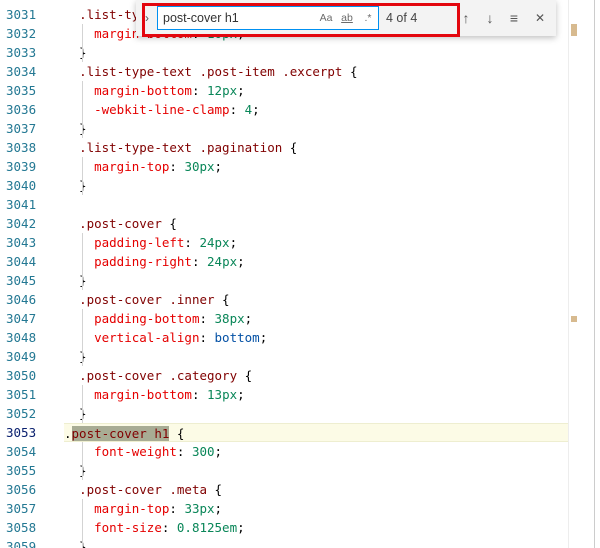  I want to click on code-line, so click(322, 204).